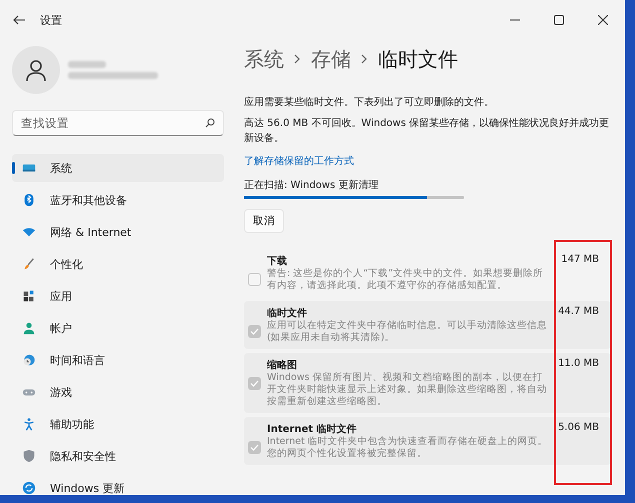  What do you see at coordinates (559, 20) in the screenshot?
I see `maximize-icon` at bounding box center [559, 20].